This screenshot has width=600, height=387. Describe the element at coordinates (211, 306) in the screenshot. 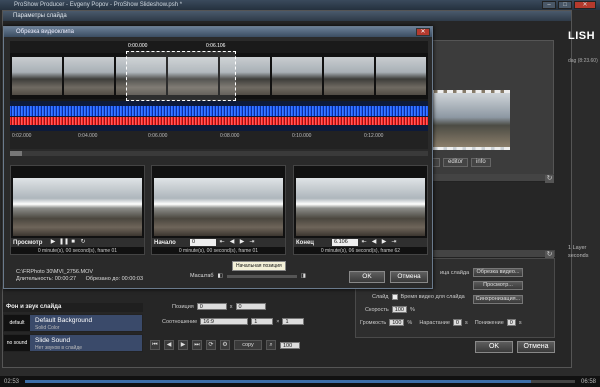

I see `position-x-field: 0` at that location.